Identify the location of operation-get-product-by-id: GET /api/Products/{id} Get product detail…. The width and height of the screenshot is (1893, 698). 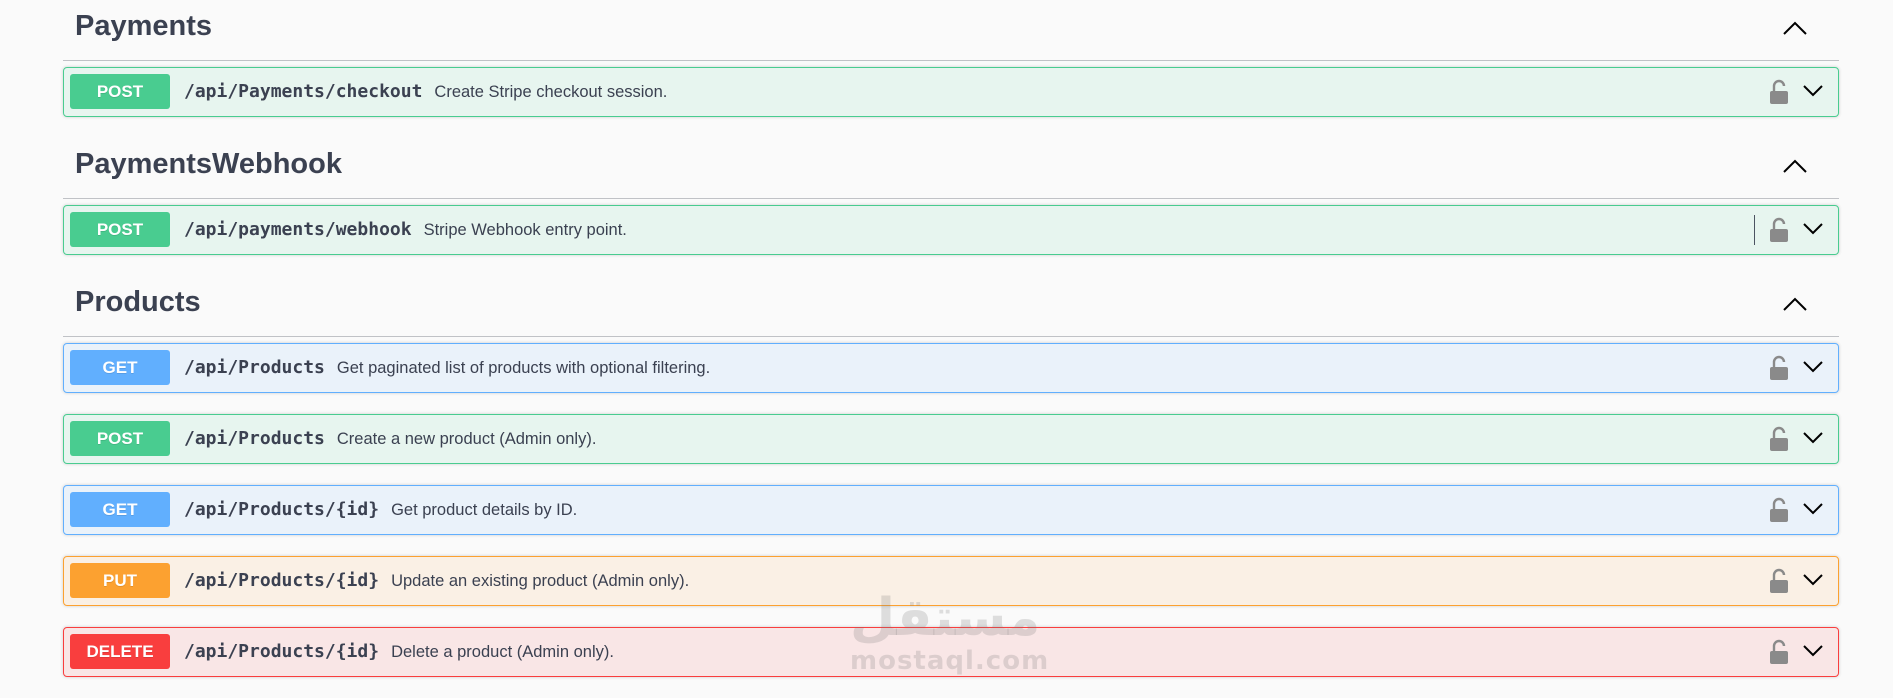
(951, 510).